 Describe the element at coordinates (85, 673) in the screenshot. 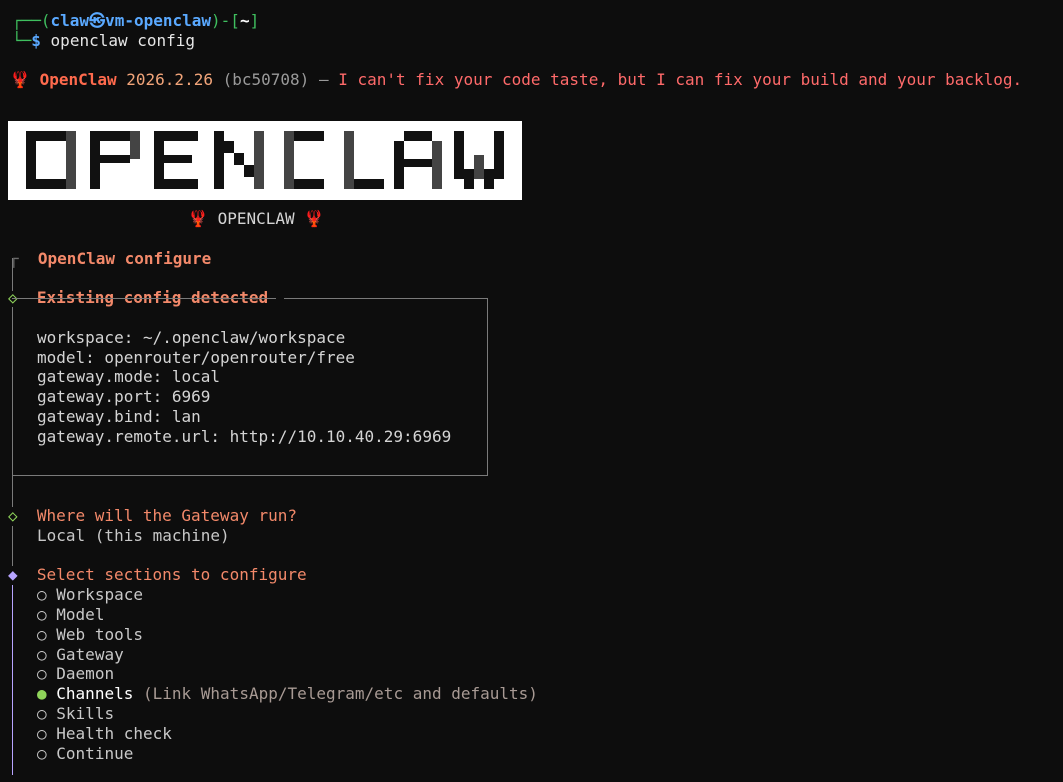

I see `option-label: Daemon` at that location.